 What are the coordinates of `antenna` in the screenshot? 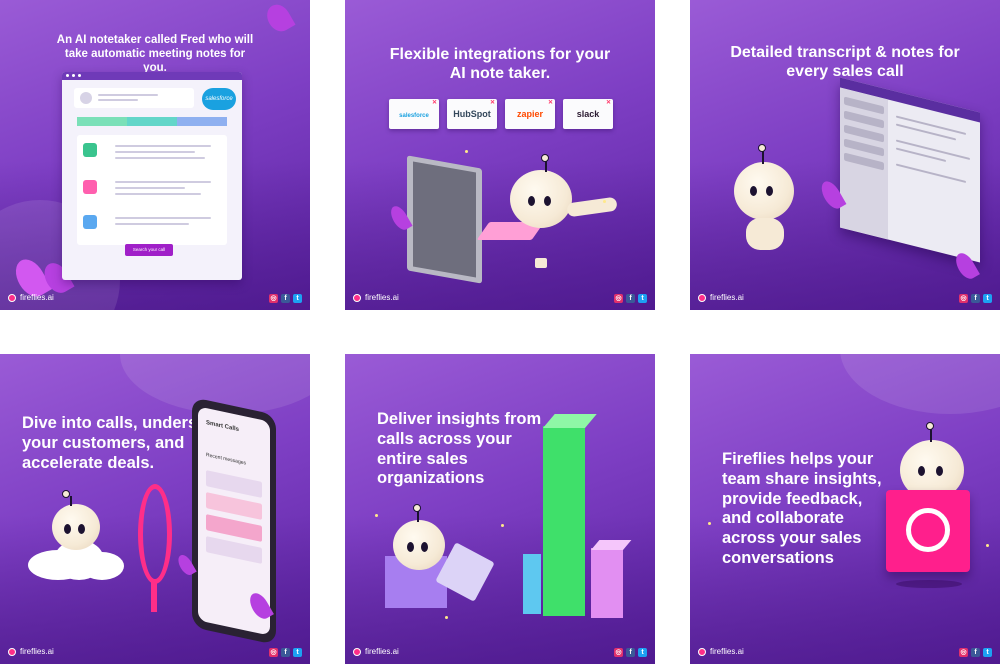 It's located at (763, 157).